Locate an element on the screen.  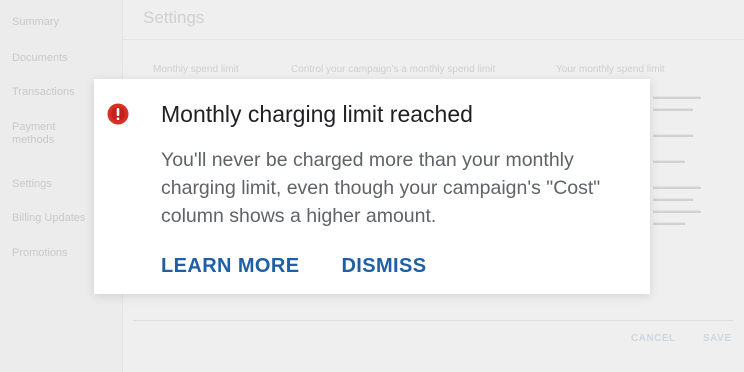
dialog-actions: LEARN MORE DISMISS is located at coordinates (294, 266).